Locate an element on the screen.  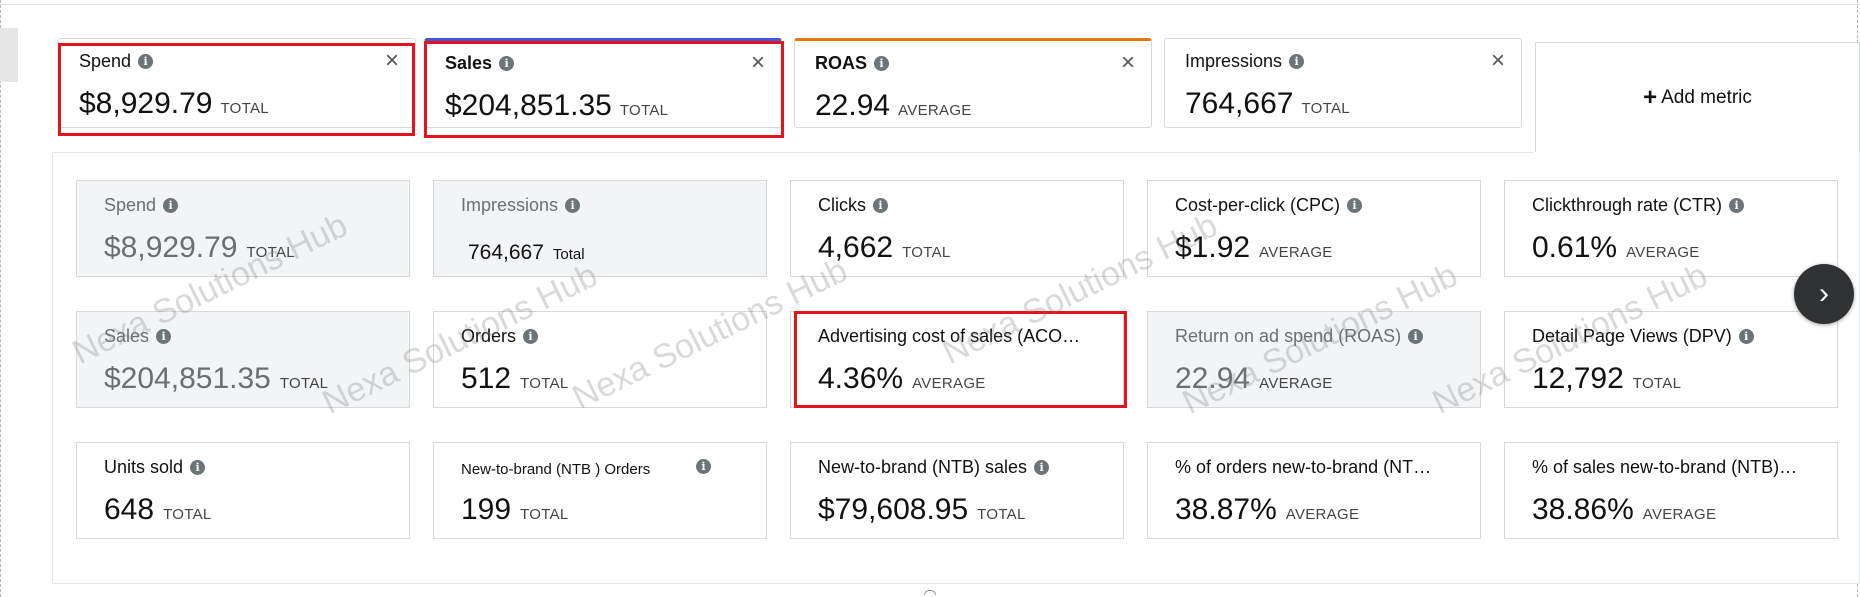
card-value: 38.87% is located at coordinates (1226, 509).